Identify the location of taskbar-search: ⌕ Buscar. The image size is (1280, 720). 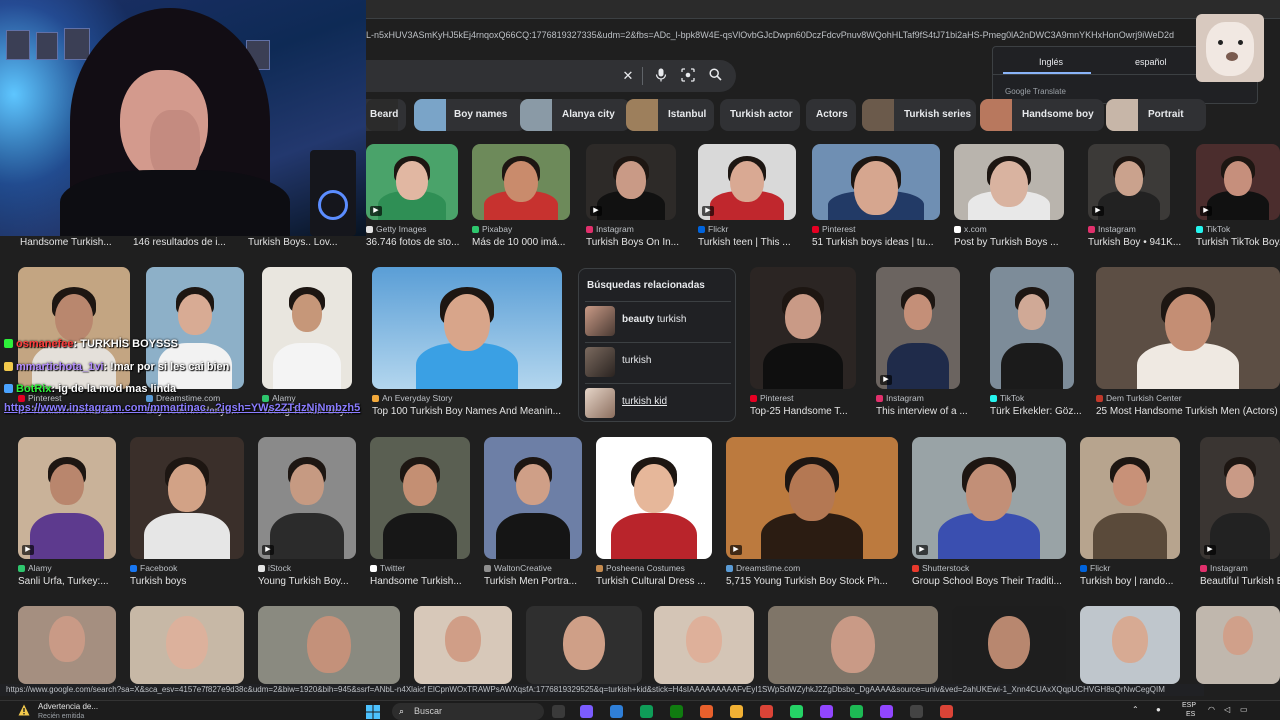
(468, 711).